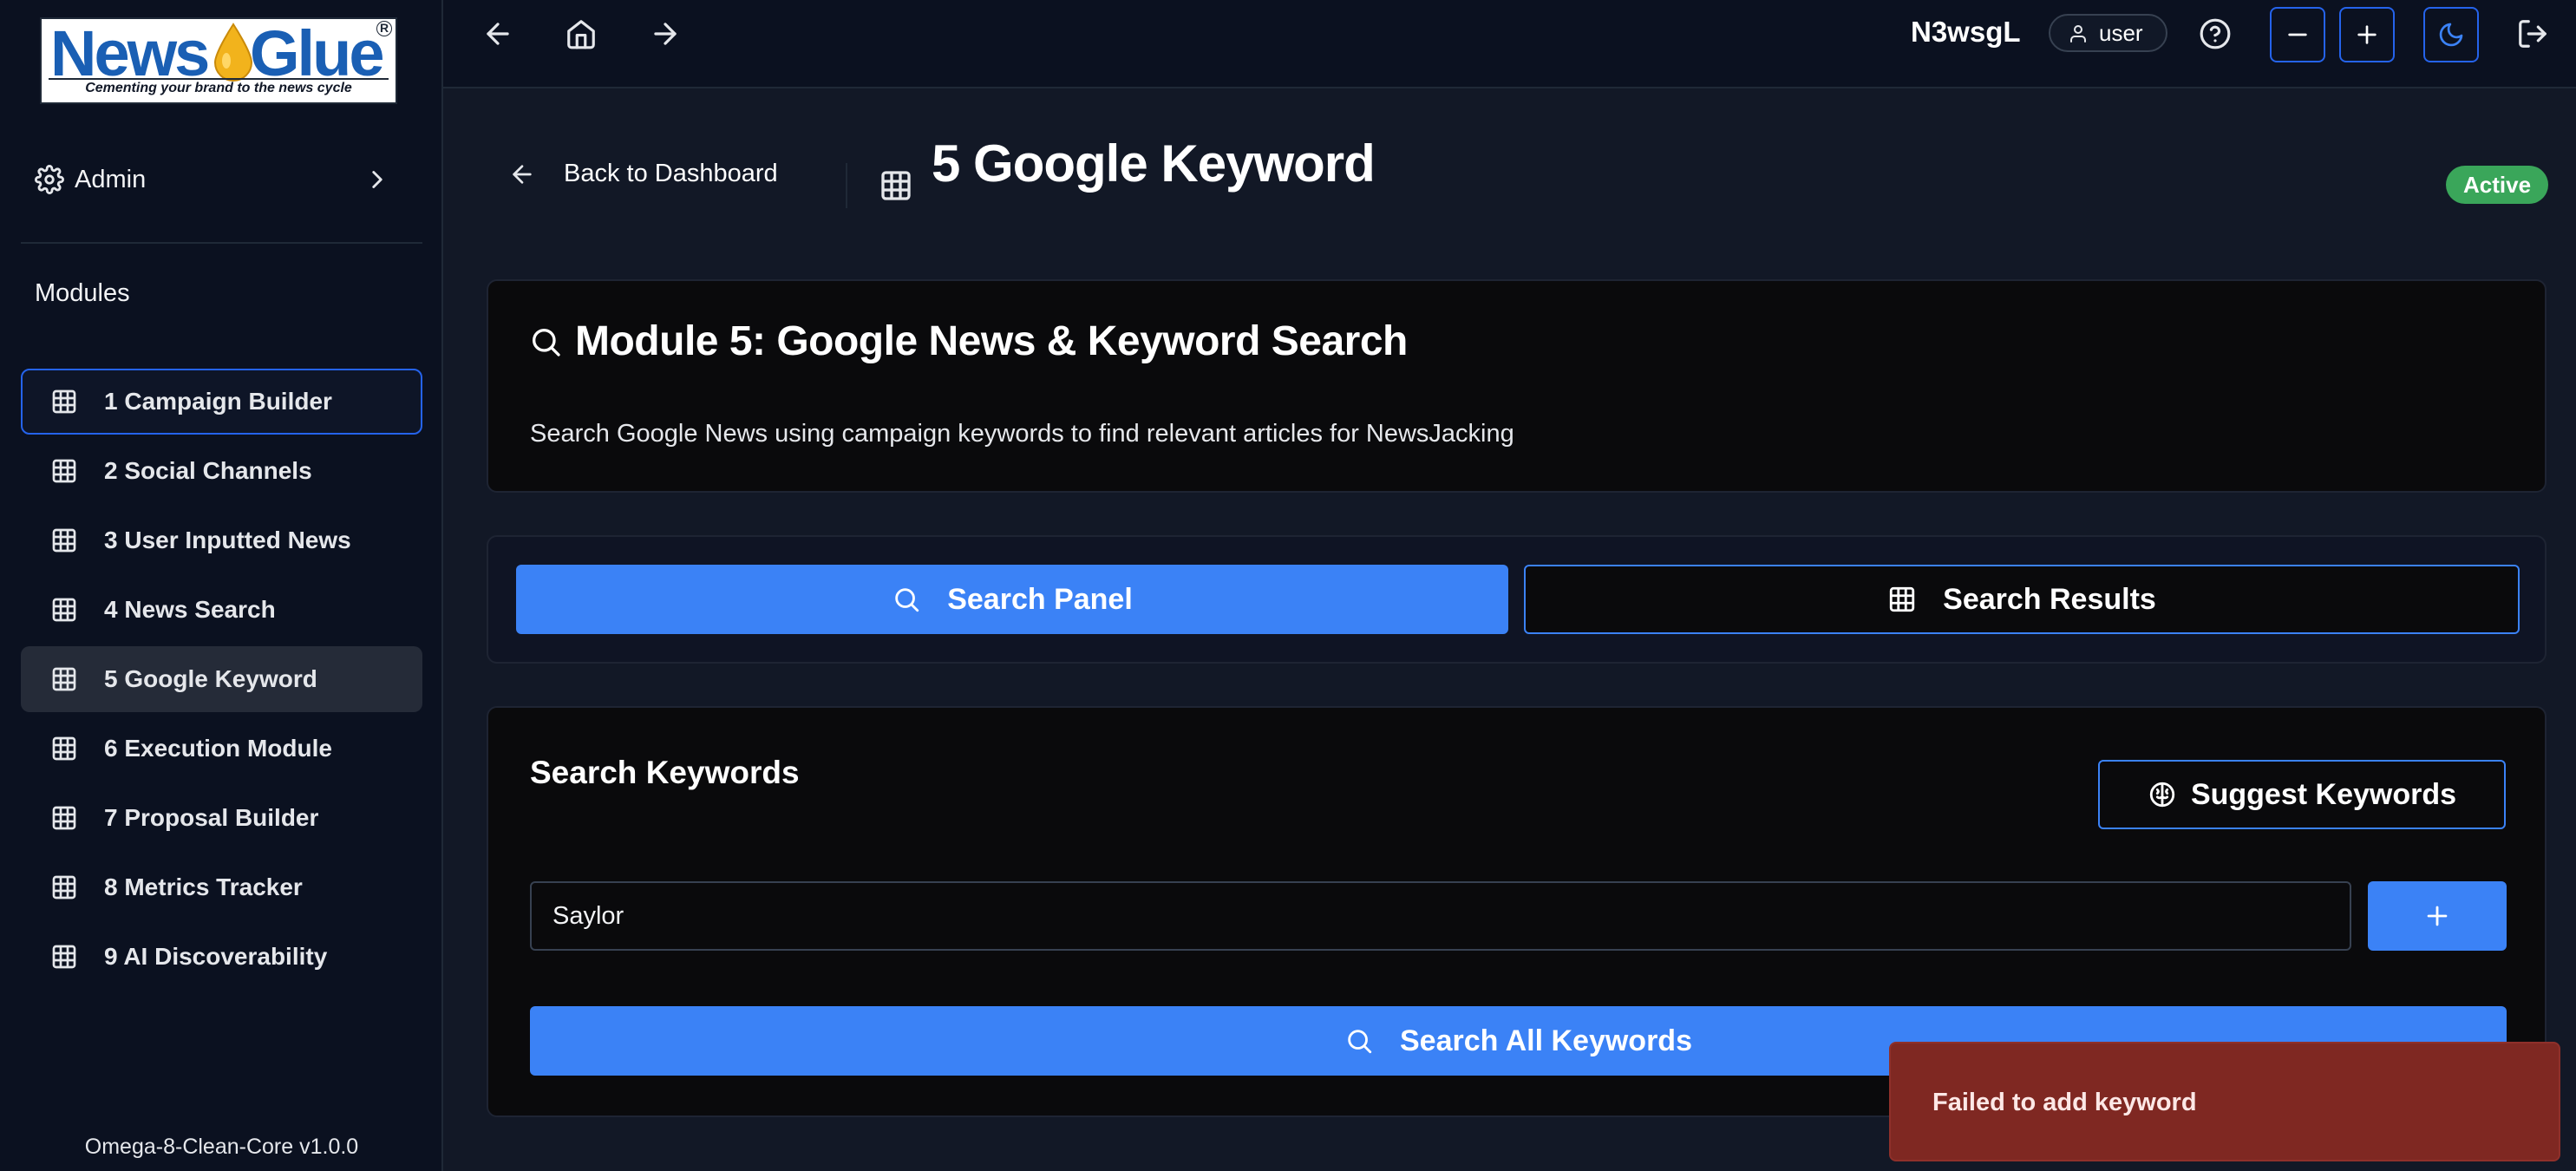 The image size is (2576, 1171). I want to click on top-bar: N3wsgL user, so click(1509, 44).